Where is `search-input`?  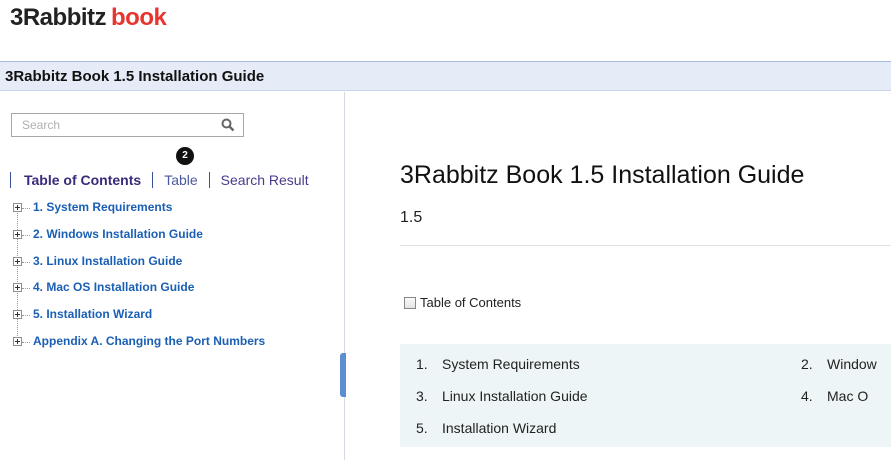
search-input is located at coordinates (112, 125).